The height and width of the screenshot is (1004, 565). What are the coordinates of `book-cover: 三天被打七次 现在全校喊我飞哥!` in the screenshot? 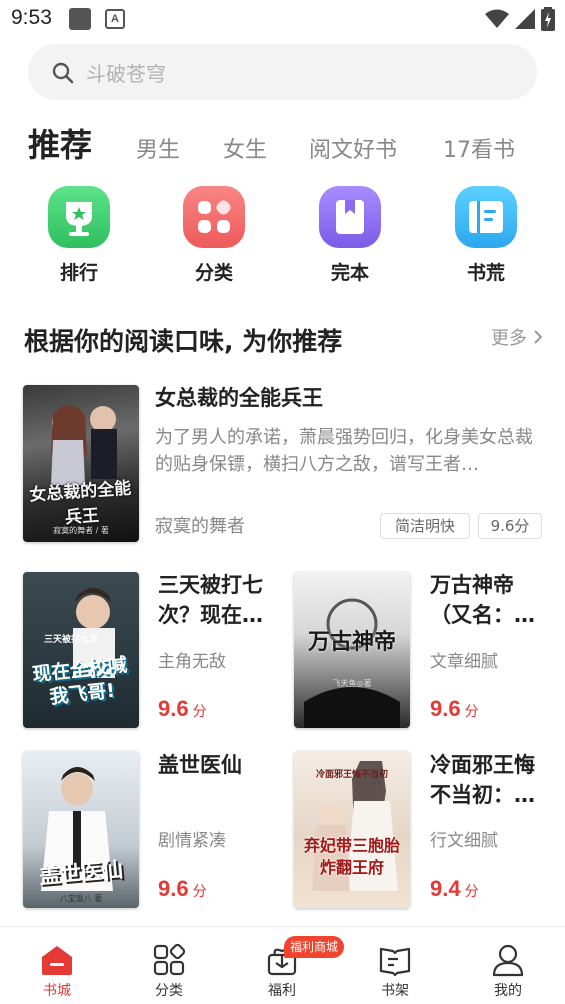 It's located at (81, 650).